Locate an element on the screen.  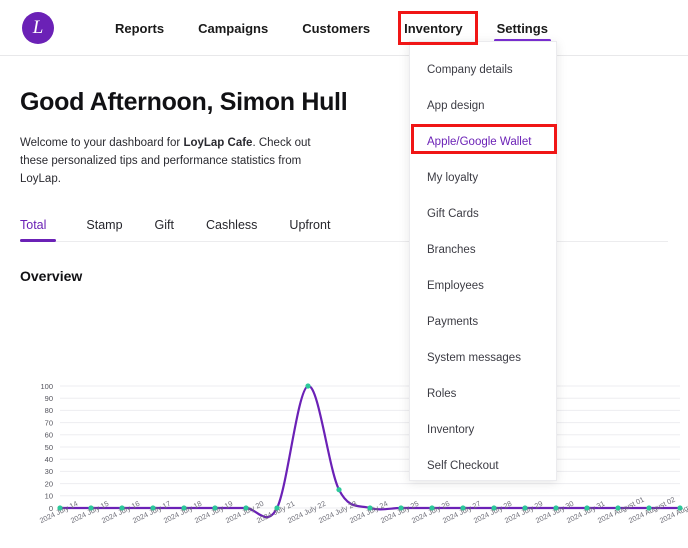
dropdown-item-label: Branches is located at coordinates (451, 250).